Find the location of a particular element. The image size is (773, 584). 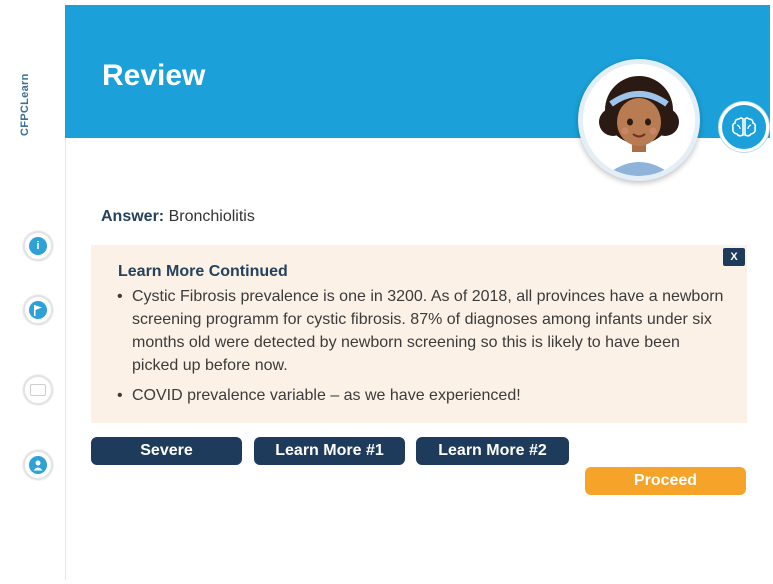

answer-line: Answer: Bronchiolitis is located at coordinates (178, 217).